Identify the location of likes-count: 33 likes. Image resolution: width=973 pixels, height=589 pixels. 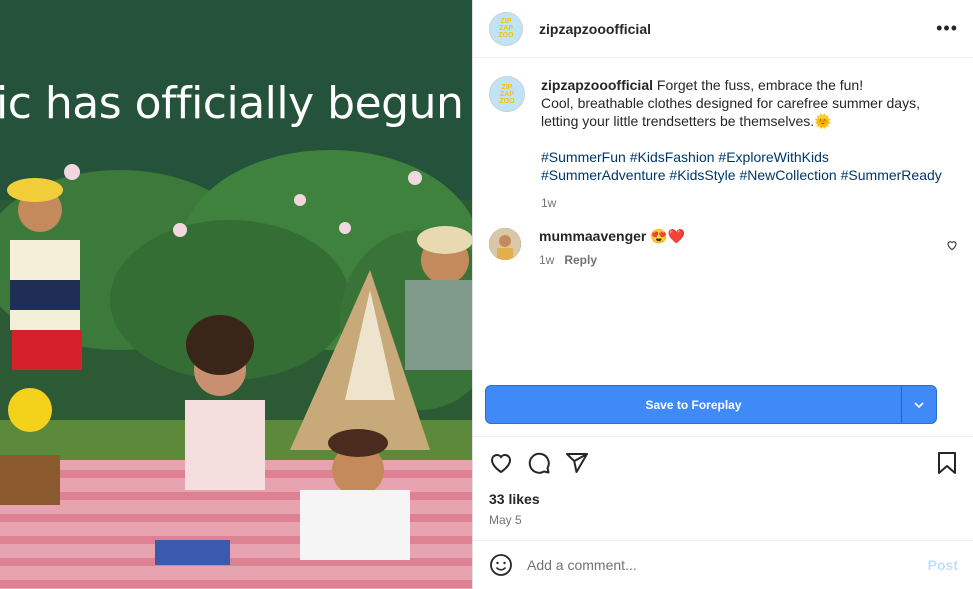
(514, 499).